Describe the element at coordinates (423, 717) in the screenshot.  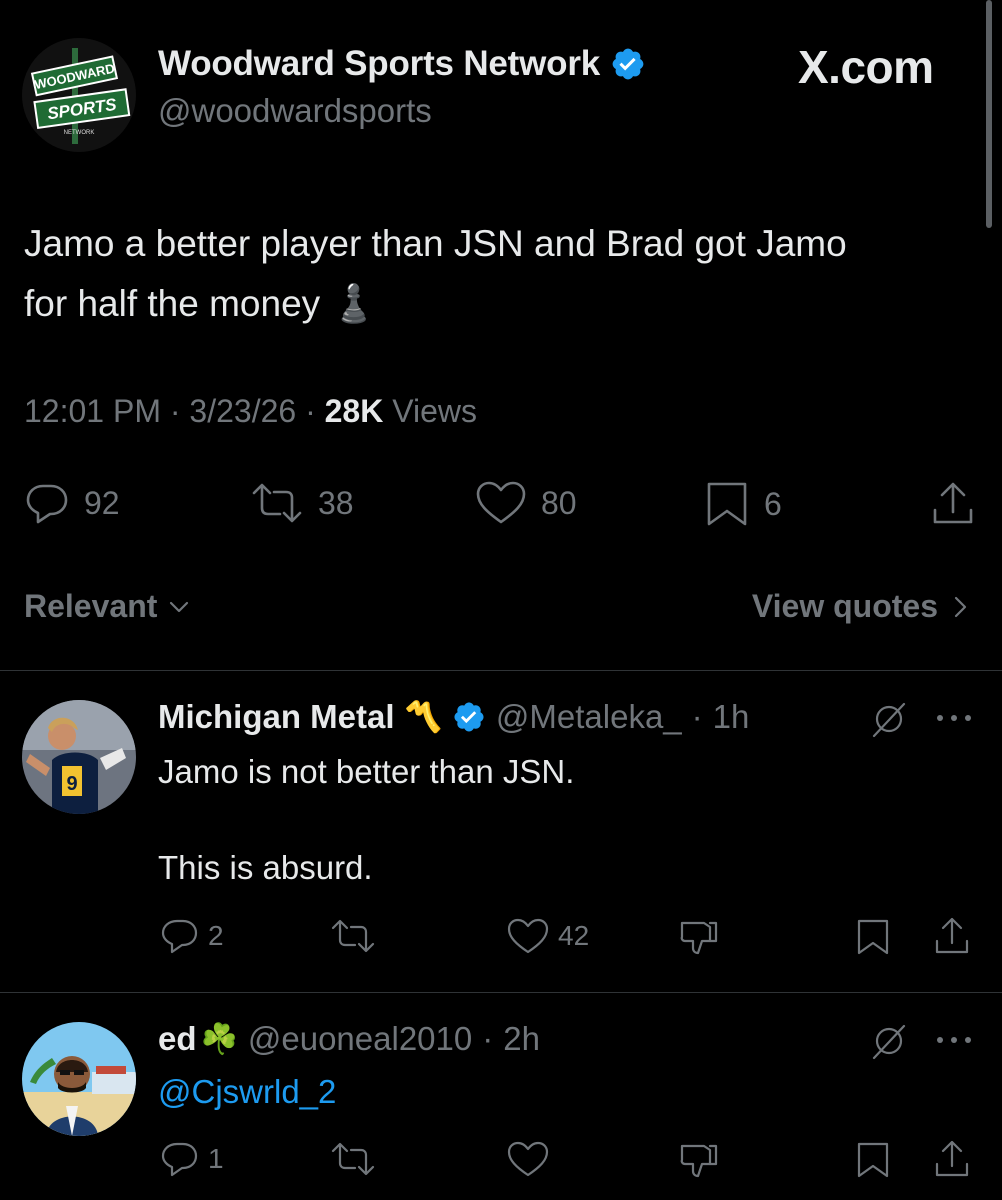
I see `maize-m-badge: 〽️` at that location.